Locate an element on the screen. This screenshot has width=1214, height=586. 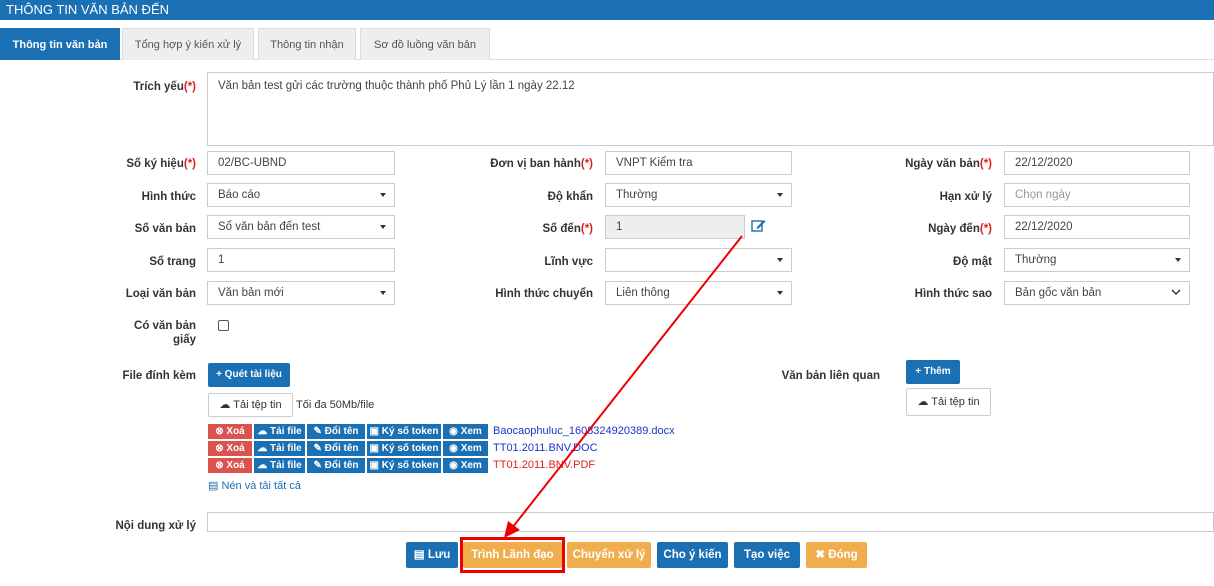
hinh-thuc-sao-select: Bản gốc văn bản is located at coordinates (1097, 293).